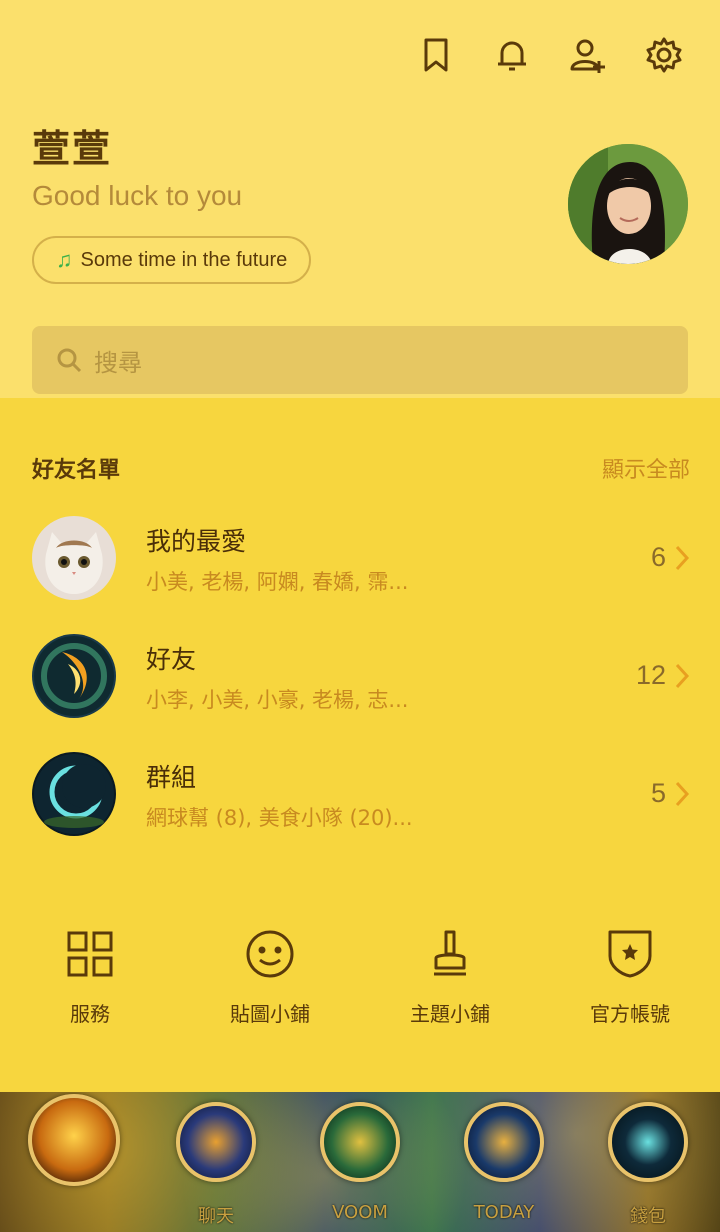 This screenshot has width=720, height=1232. Describe the element at coordinates (658, 557) in the screenshot. I see `list-item-count: 6` at that location.